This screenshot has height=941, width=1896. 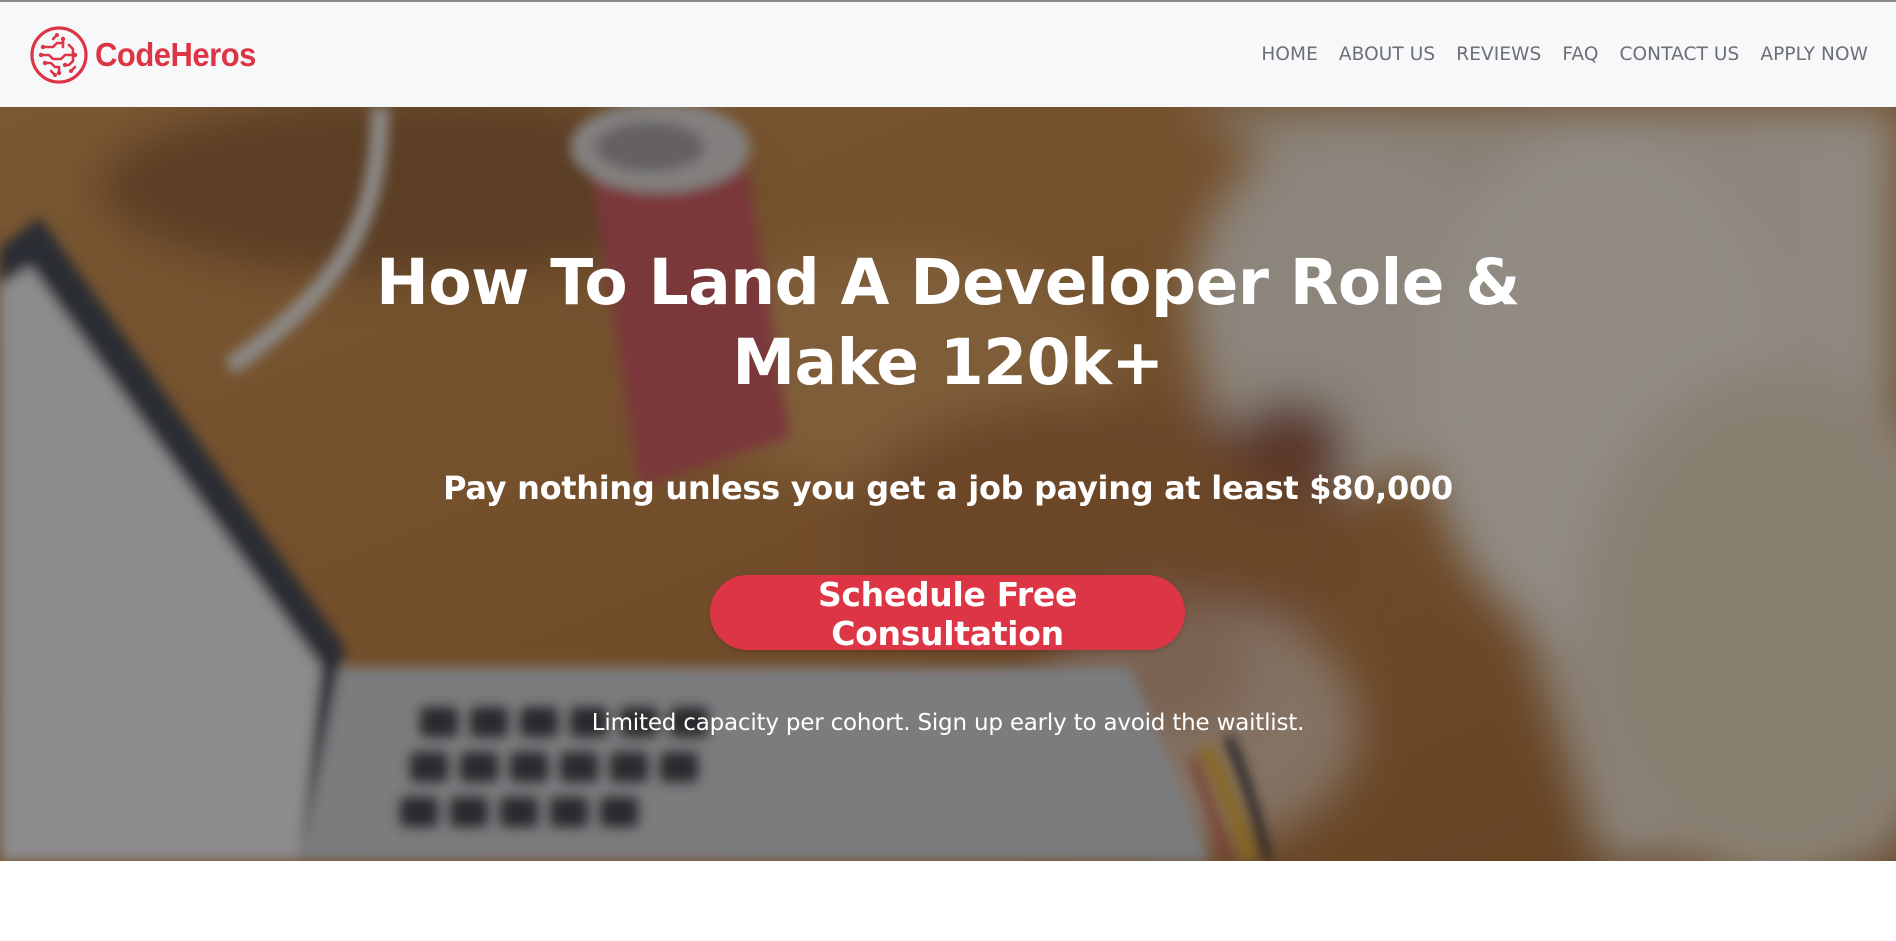 I want to click on nav-link-reviews: REVIEWS, so click(x=1498, y=54).